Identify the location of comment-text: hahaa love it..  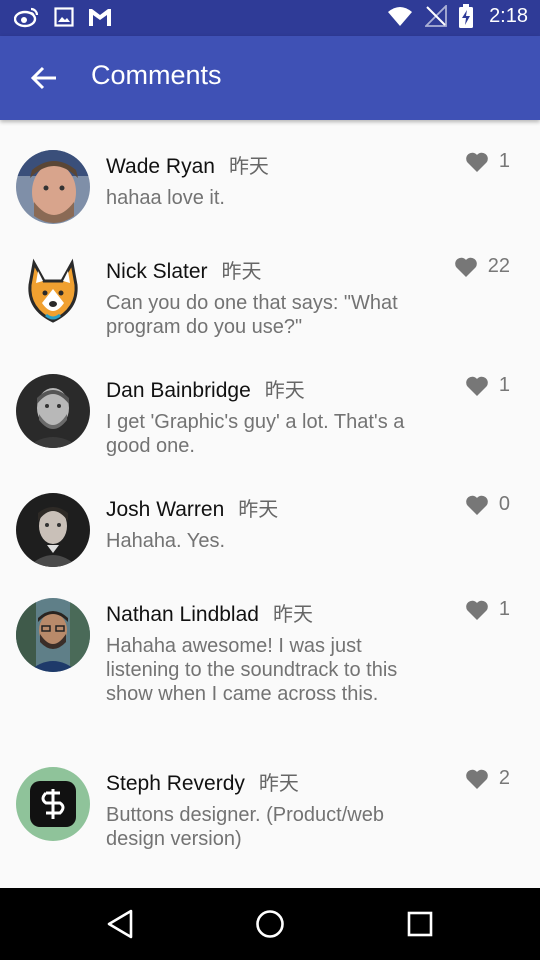
(165, 198).